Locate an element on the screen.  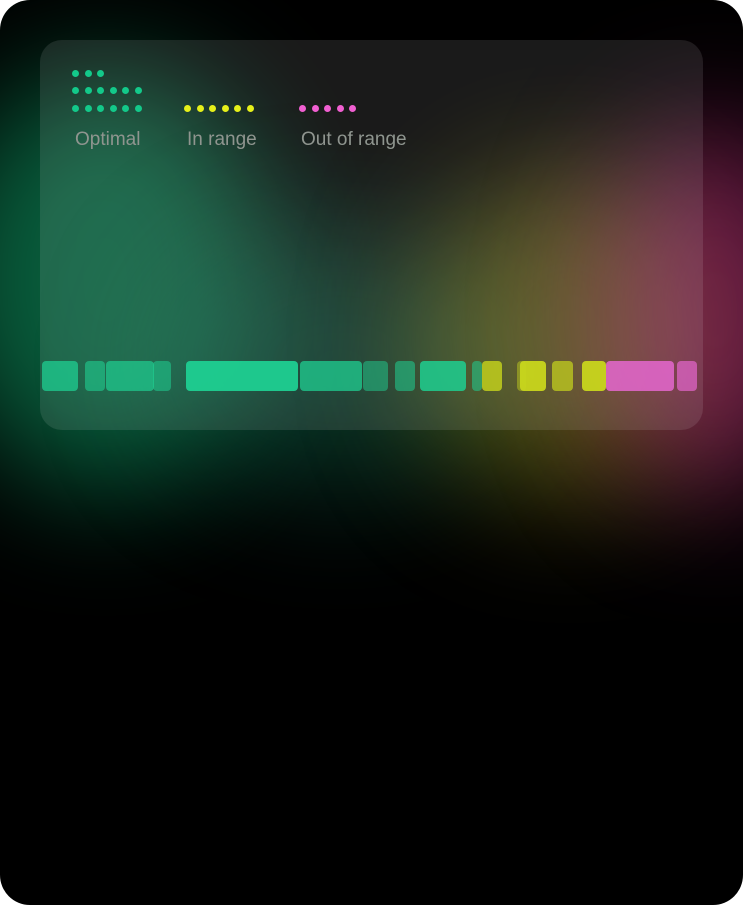
legend-in-range-label: In range is located at coordinates (222, 139).